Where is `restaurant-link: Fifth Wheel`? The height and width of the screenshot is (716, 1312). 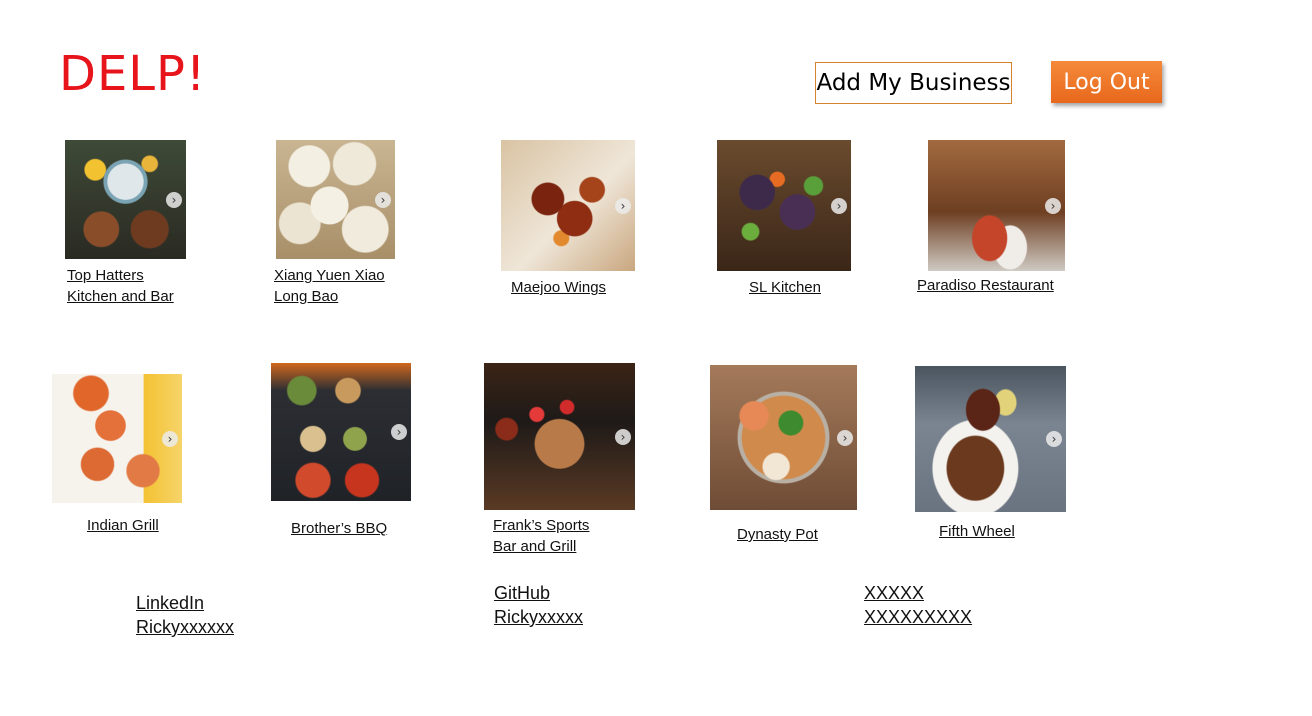
restaurant-link: Fifth Wheel is located at coordinates (977, 531).